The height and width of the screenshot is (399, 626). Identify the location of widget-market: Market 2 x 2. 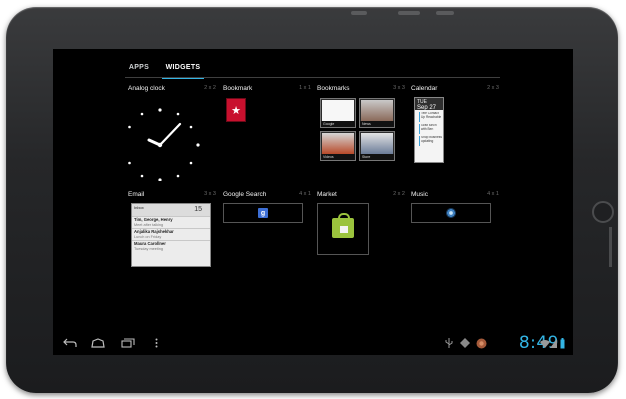
(361, 241).